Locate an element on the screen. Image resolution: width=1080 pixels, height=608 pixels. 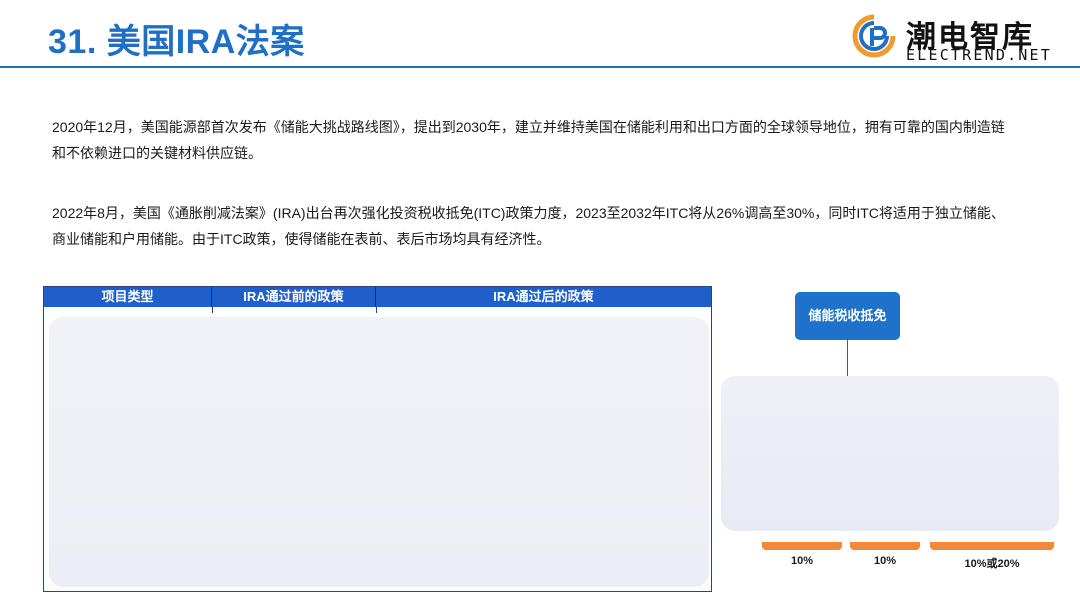
header-divider is located at coordinates (540, 67).